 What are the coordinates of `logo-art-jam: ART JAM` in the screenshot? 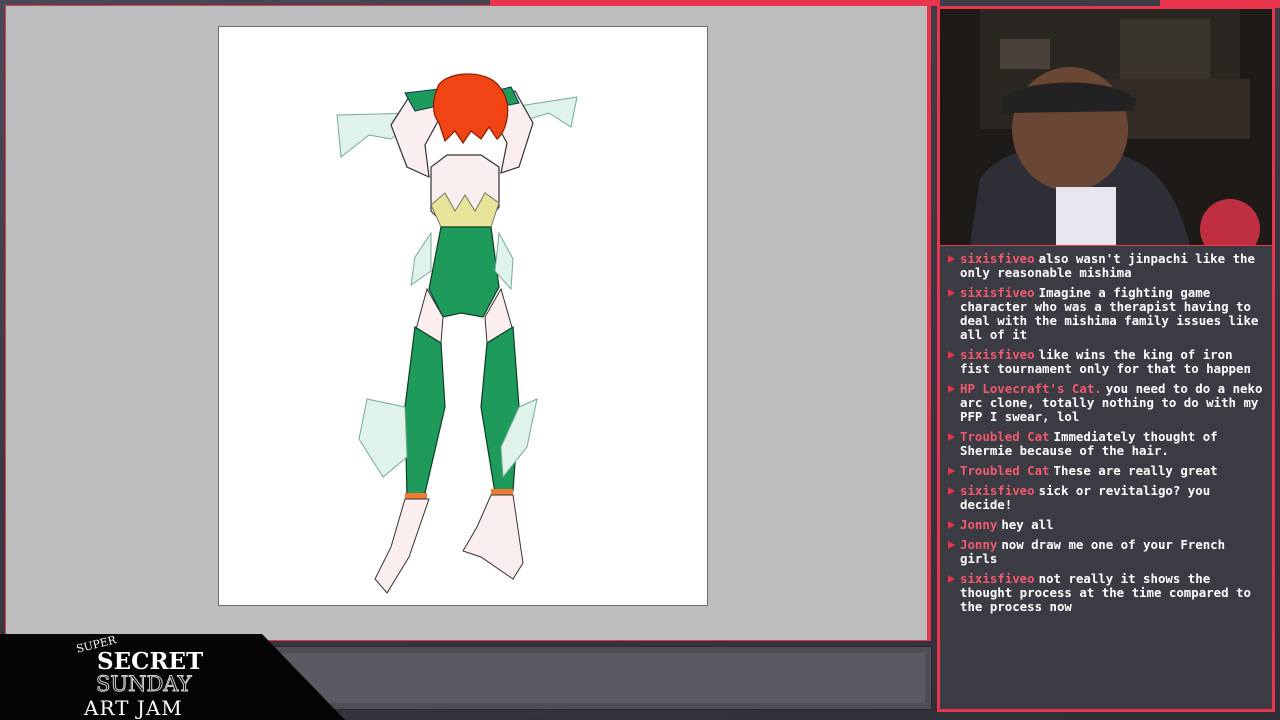 It's located at (133, 708).